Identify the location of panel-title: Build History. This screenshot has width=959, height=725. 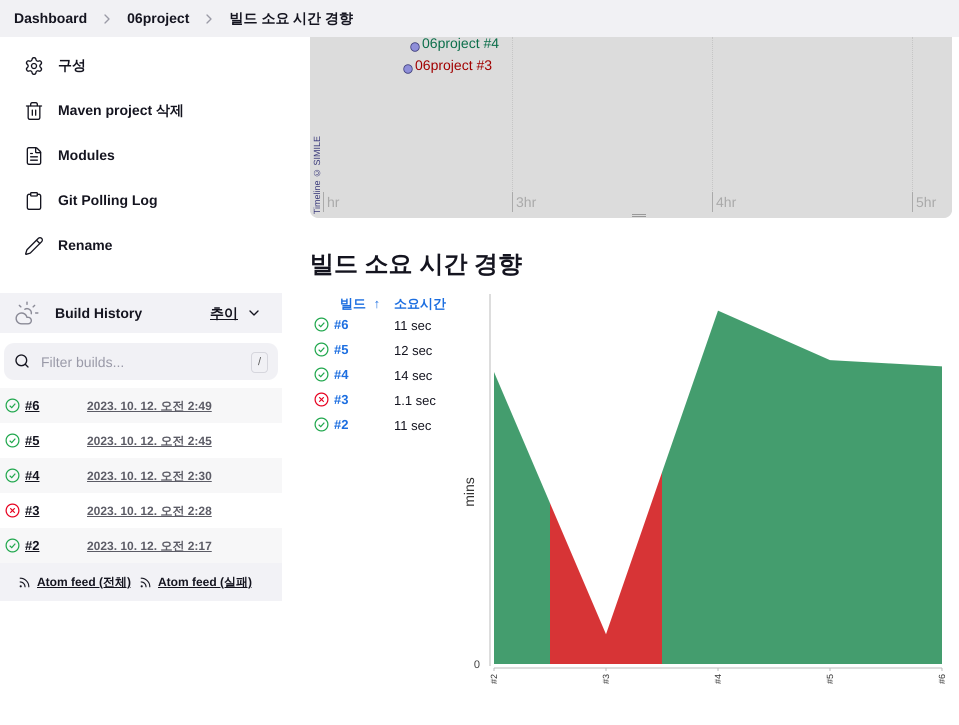
(98, 313).